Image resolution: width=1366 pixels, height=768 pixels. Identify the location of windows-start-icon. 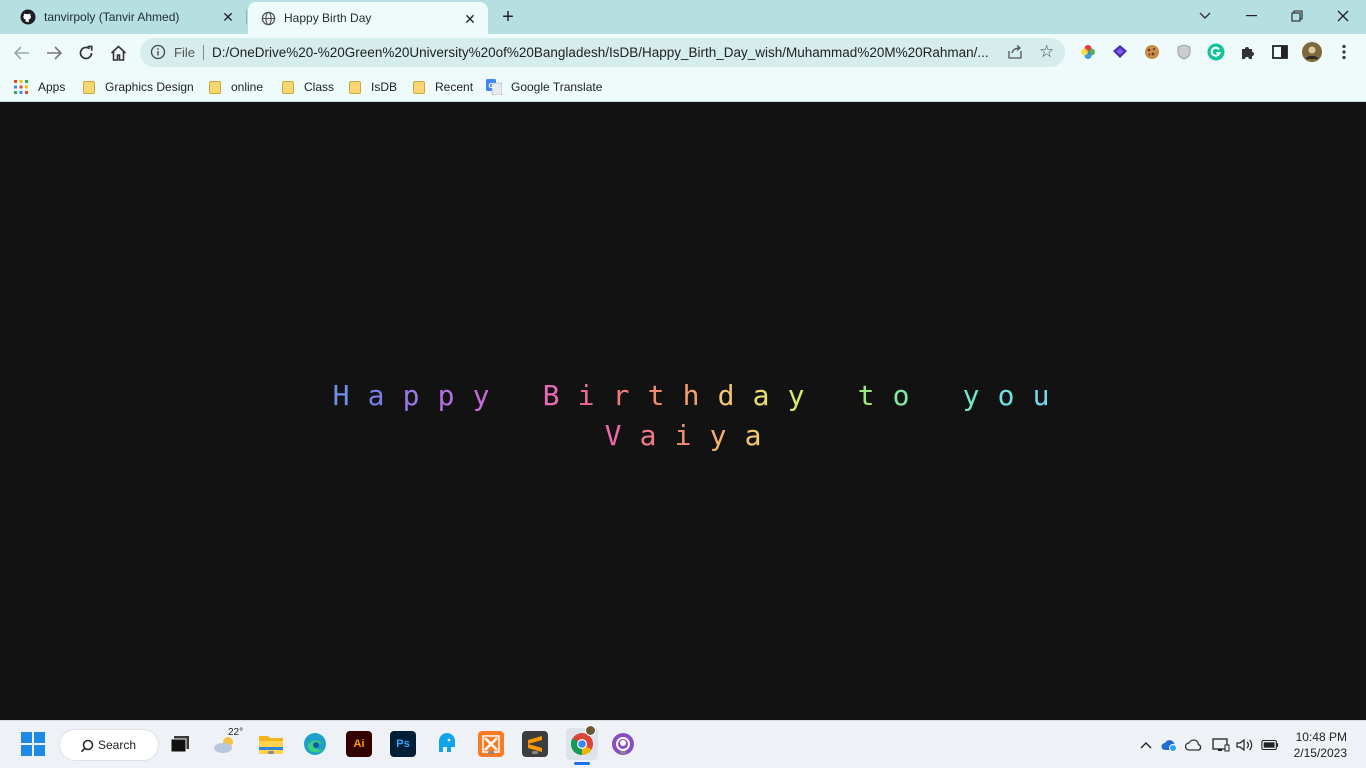
(33, 744).